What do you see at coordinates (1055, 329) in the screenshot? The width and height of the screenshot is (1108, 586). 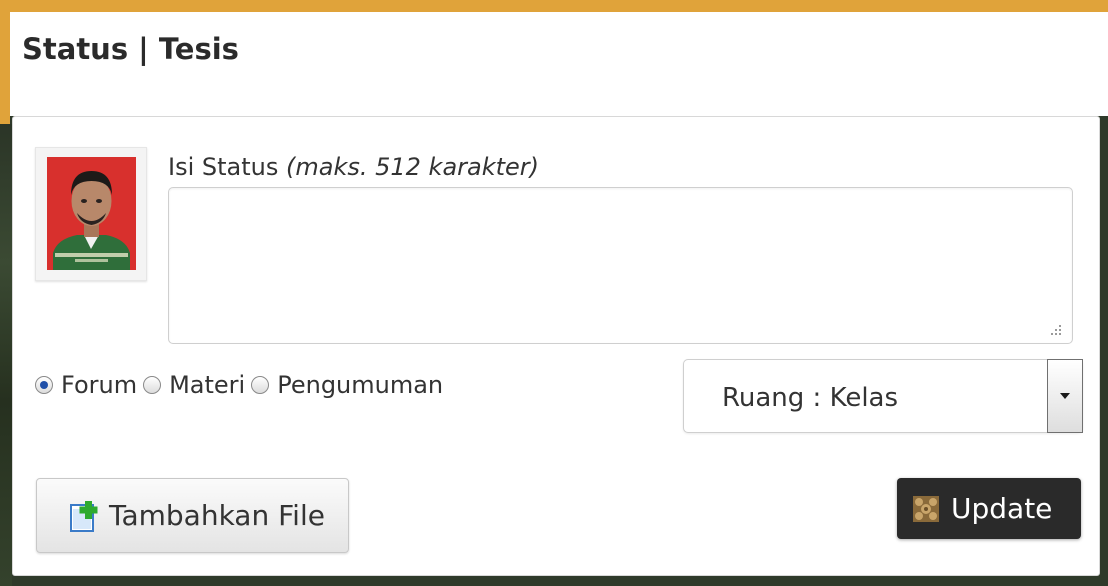 I see `resize-grip-icon` at bounding box center [1055, 329].